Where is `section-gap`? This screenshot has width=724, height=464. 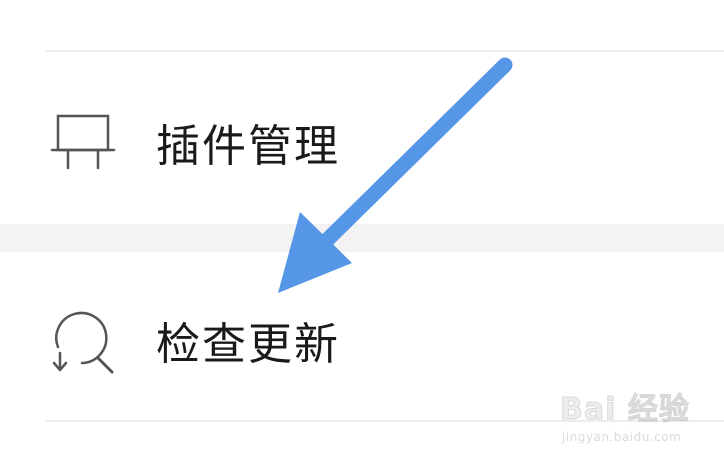
section-gap is located at coordinates (362, 238).